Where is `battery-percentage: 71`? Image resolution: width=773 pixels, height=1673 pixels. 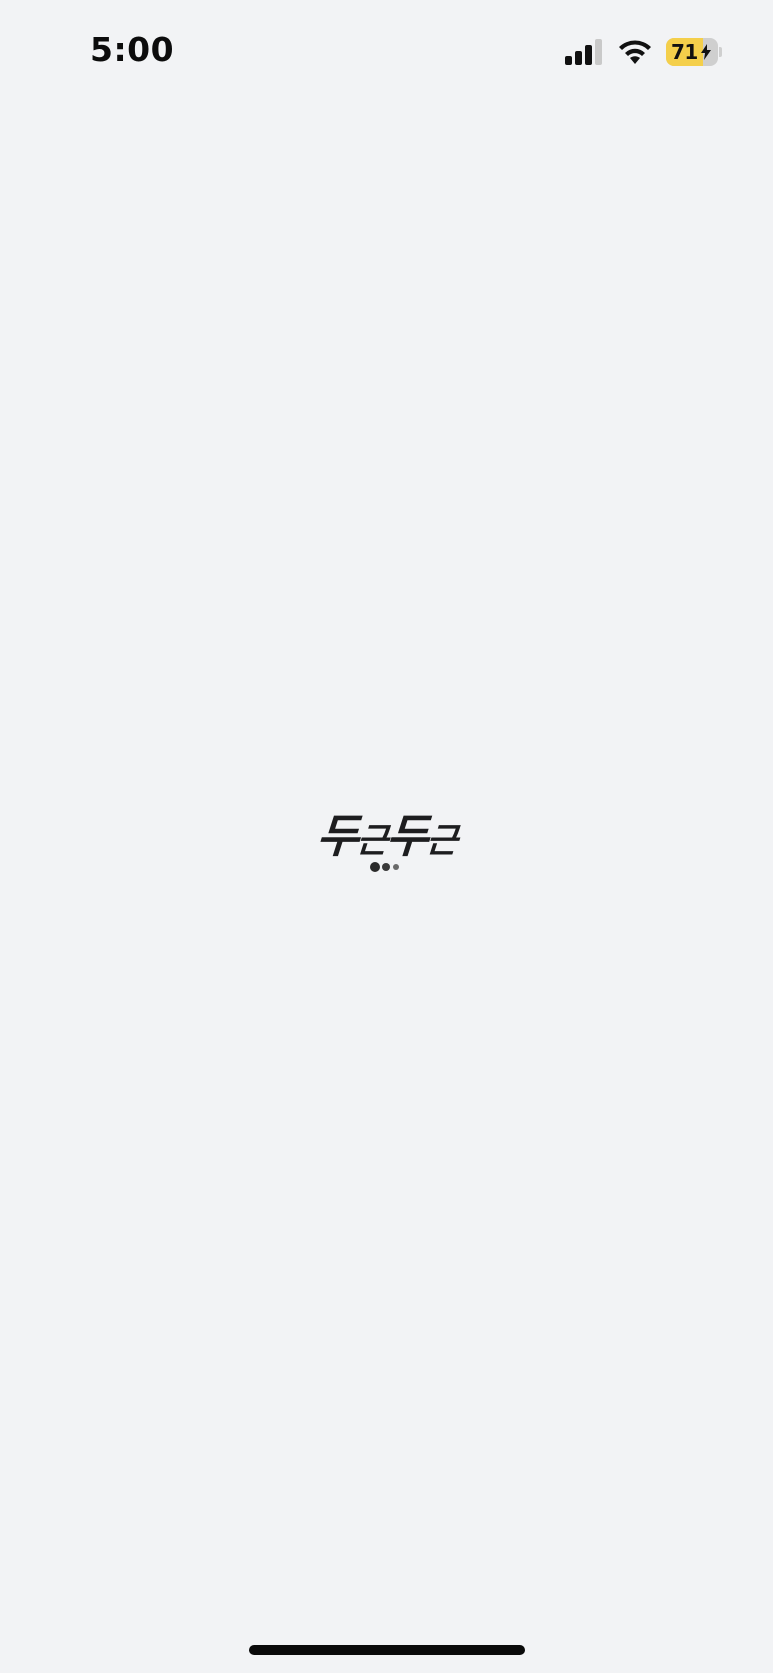 battery-percentage: 71 is located at coordinates (684, 52).